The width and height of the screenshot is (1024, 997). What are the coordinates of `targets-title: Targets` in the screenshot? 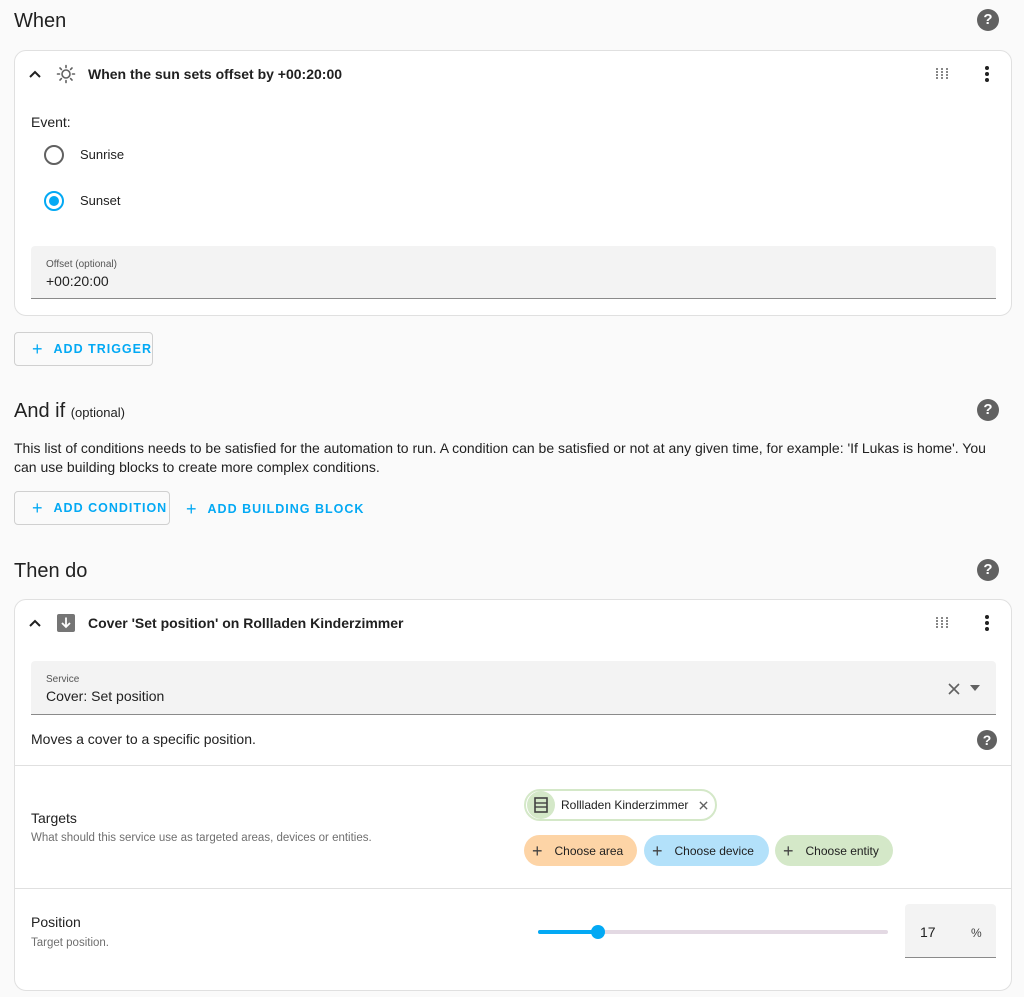 It's located at (54, 818).